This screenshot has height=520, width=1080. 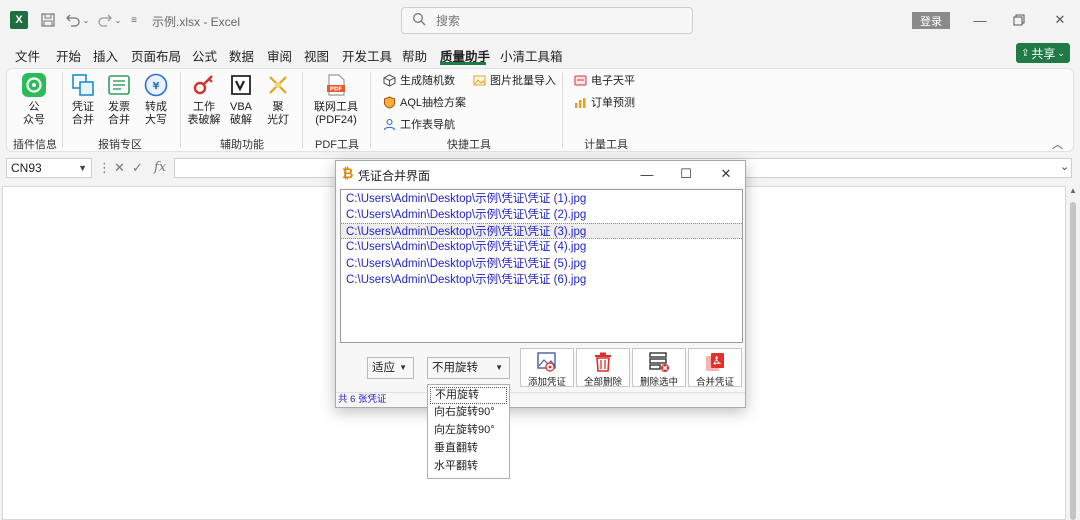 I want to click on order-forecast-button: 订单预测, so click(x=604, y=102).